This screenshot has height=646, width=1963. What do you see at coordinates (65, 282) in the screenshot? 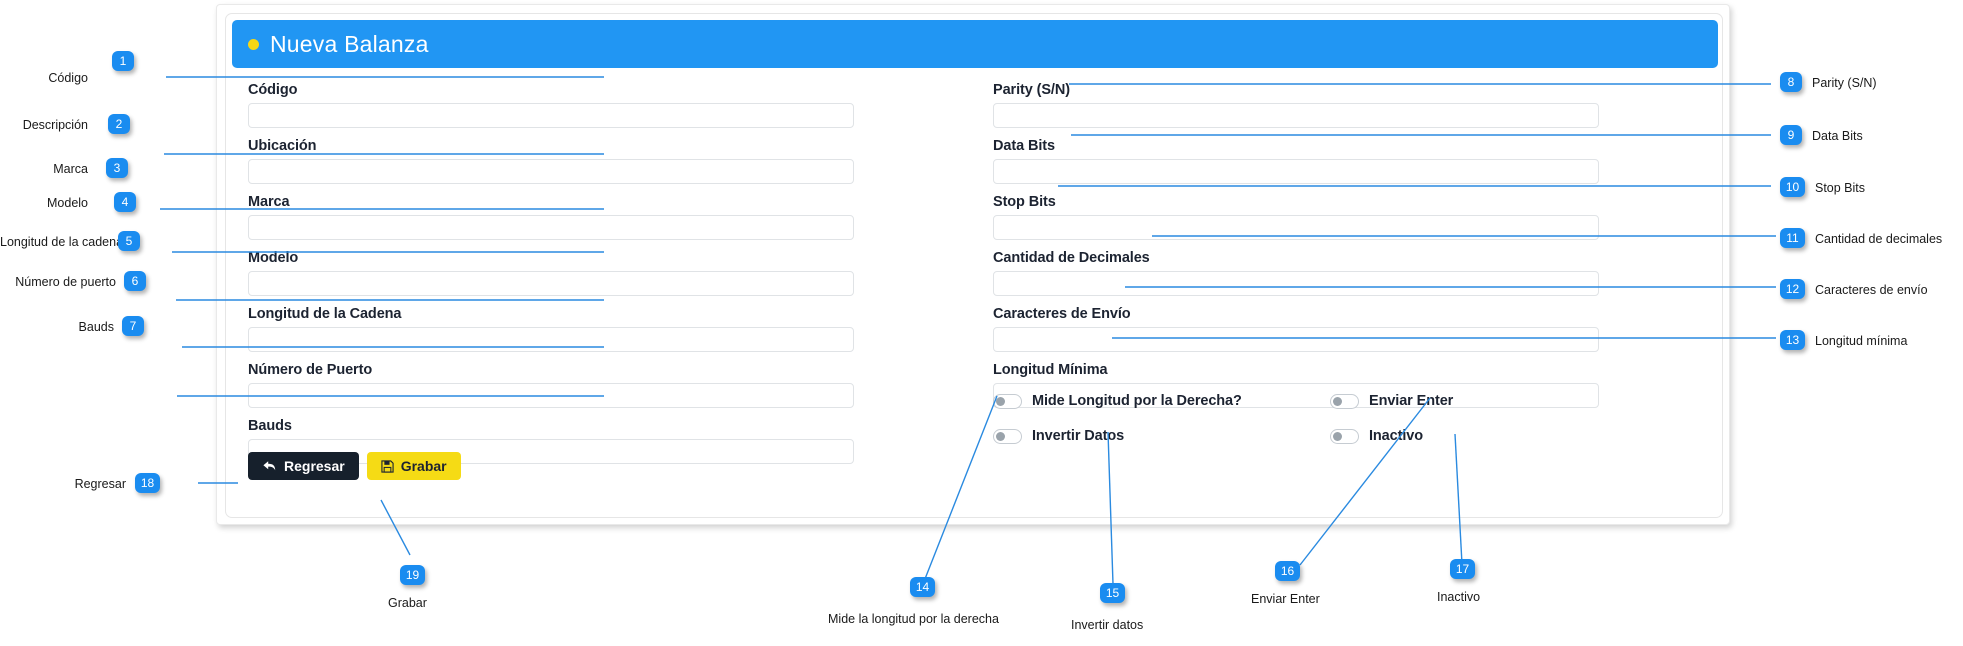
I see `annotation-label-6: Número de puerto` at bounding box center [65, 282].